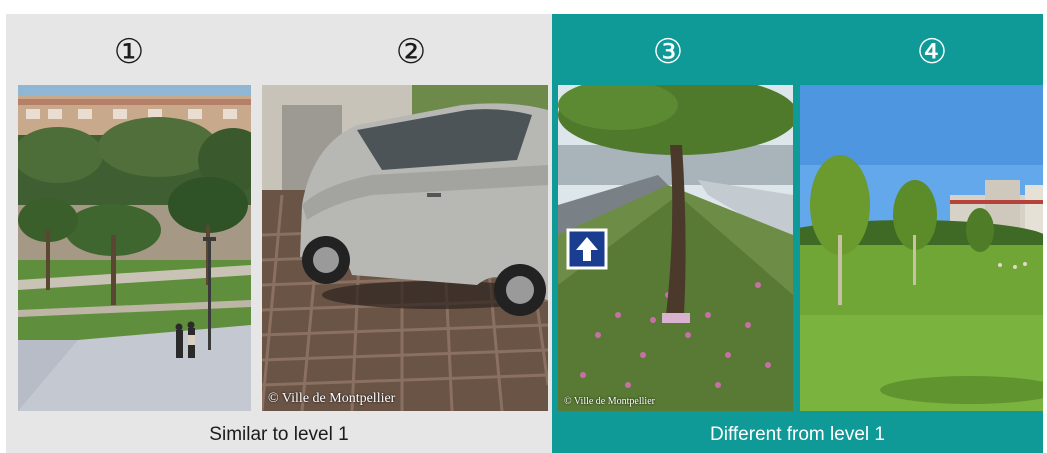  What do you see at coordinates (129, 52) in the screenshot?
I see `panel-number-1: ①` at bounding box center [129, 52].